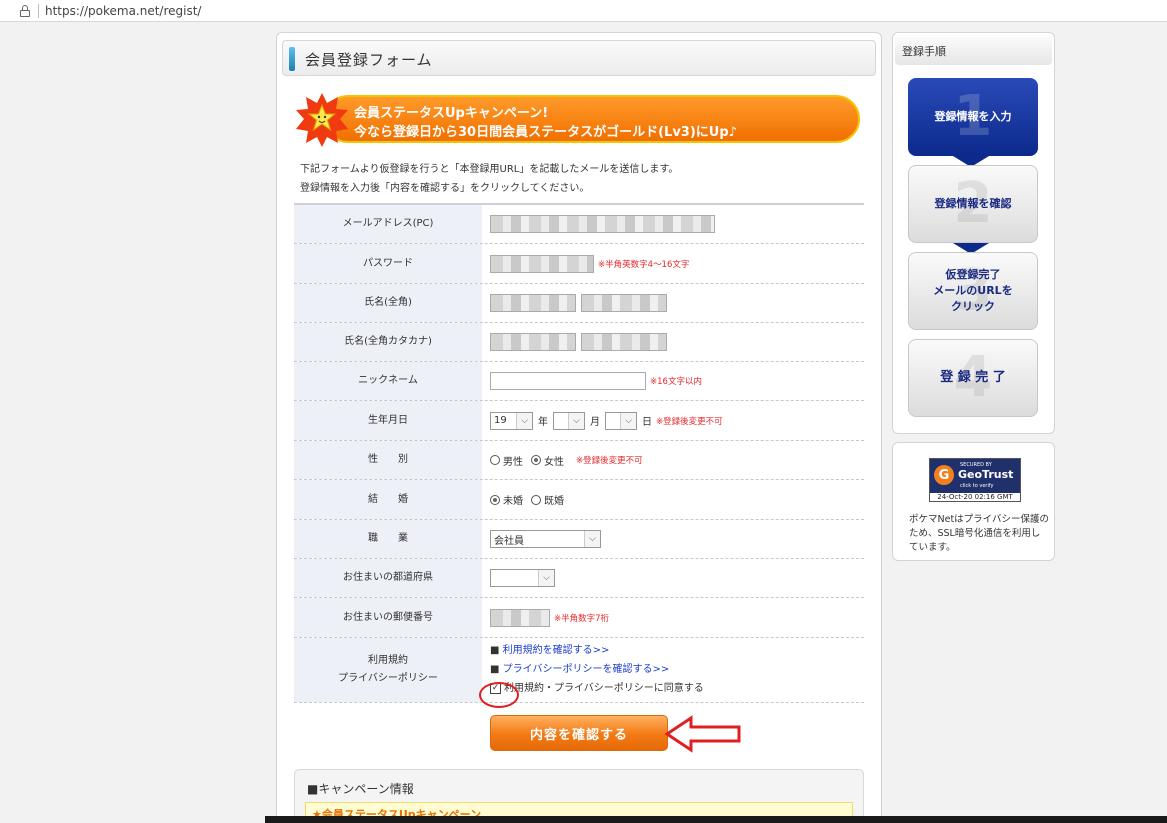 The height and width of the screenshot is (823, 1167). I want to click on annotation-red-circle, so click(499, 695).